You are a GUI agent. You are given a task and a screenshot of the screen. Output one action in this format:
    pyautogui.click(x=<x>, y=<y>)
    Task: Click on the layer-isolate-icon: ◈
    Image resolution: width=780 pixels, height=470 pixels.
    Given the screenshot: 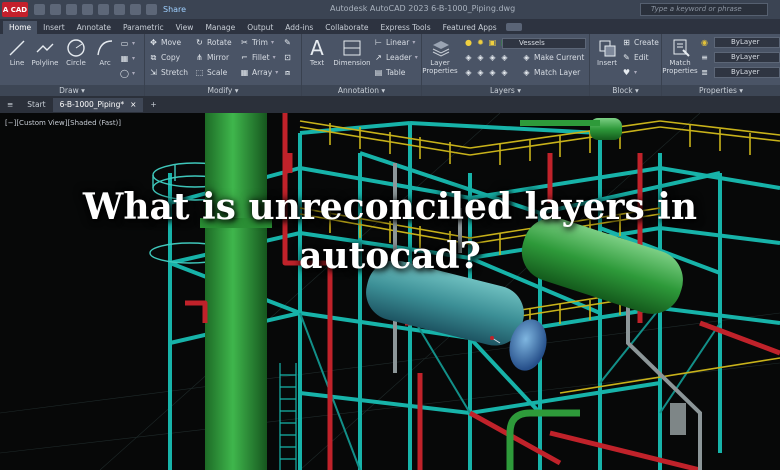 What is the action you would take?
    pyautogui.click(x=480, y=57)
    